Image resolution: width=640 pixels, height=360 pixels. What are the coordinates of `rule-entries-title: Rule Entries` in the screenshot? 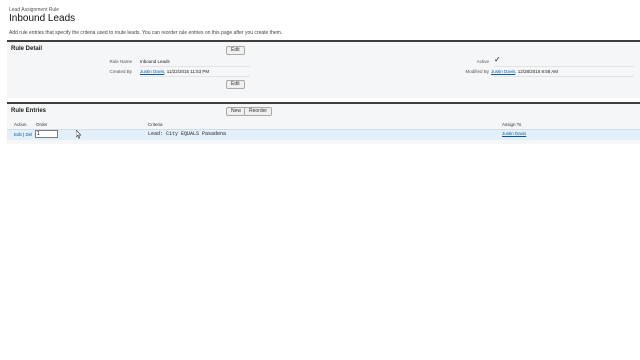 It's located at (29, 111).